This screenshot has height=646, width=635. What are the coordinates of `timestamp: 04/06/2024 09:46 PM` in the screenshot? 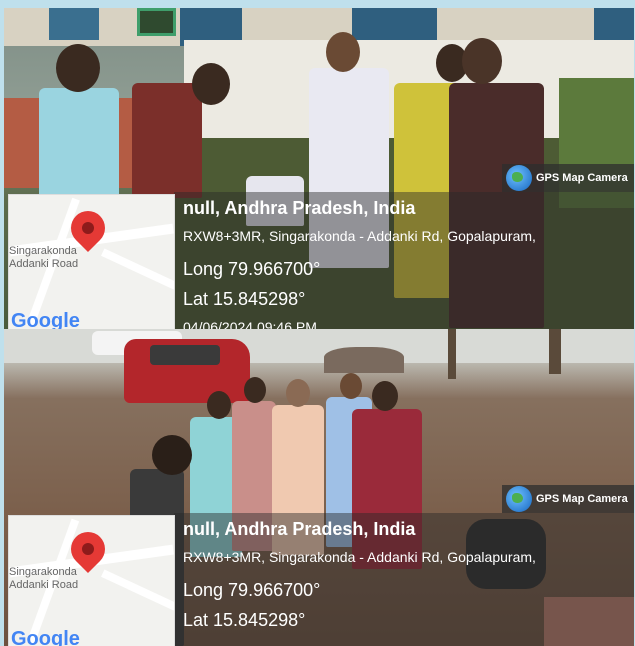 It's located at (250, 324).